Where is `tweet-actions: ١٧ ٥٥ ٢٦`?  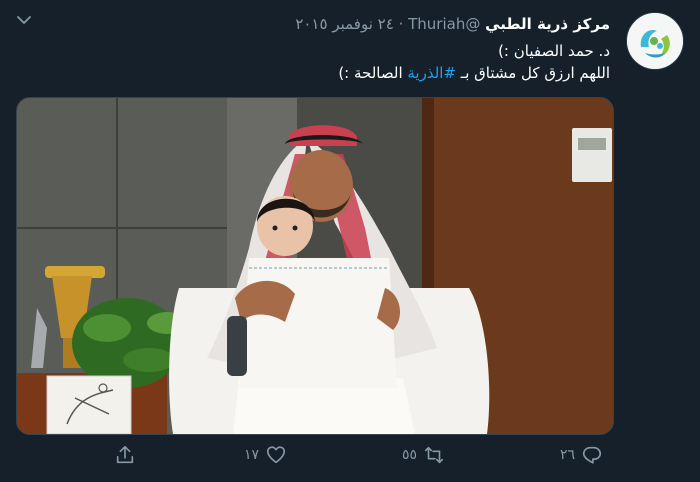
tweet-actions: ١٧ ٥٥ ٢٦ is located at coordinates (350, 457).